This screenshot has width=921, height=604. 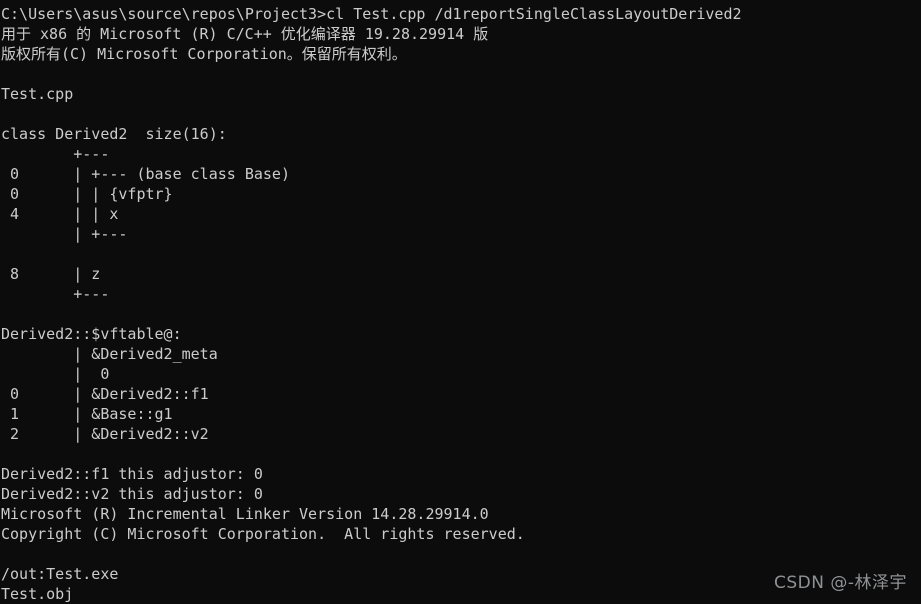 I want to click on console-line: Derived2::v2 this adjustor: 0, so click(x=132, y=494).